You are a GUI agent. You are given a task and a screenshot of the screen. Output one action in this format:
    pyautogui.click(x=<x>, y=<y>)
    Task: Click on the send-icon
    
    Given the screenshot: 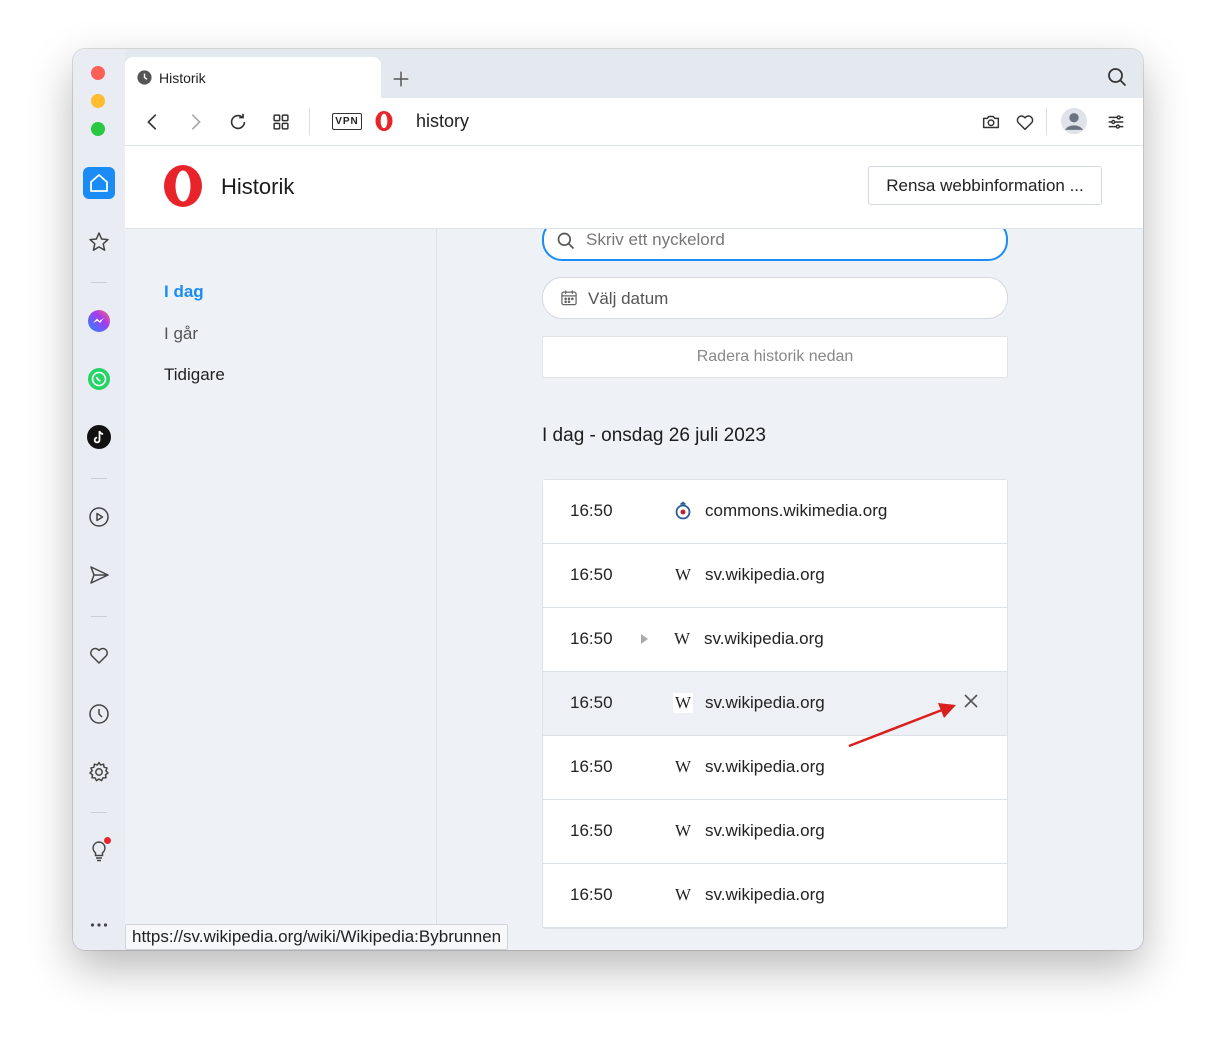 What is the action you would take?
    pyautogui.click(x=99, y=575)
    